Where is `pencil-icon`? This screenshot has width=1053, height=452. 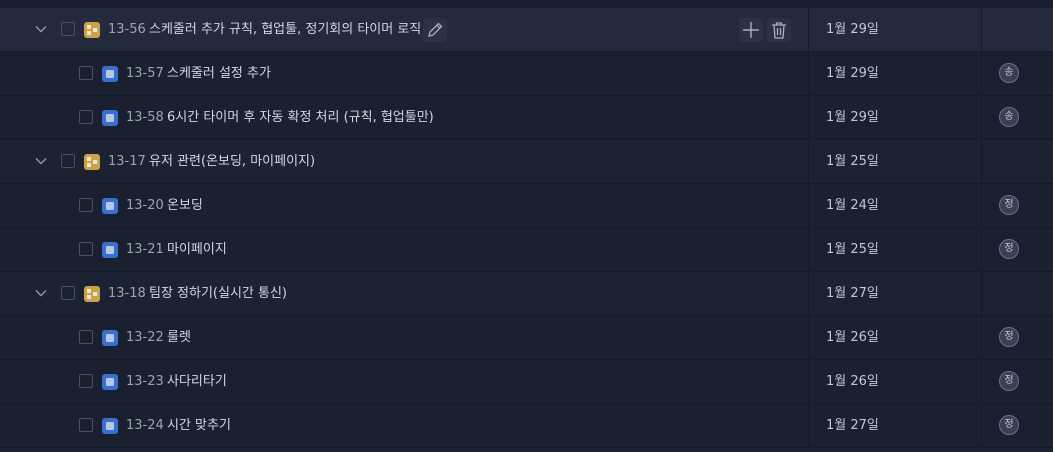 pencil-icon is located at coordinates (435, 29).